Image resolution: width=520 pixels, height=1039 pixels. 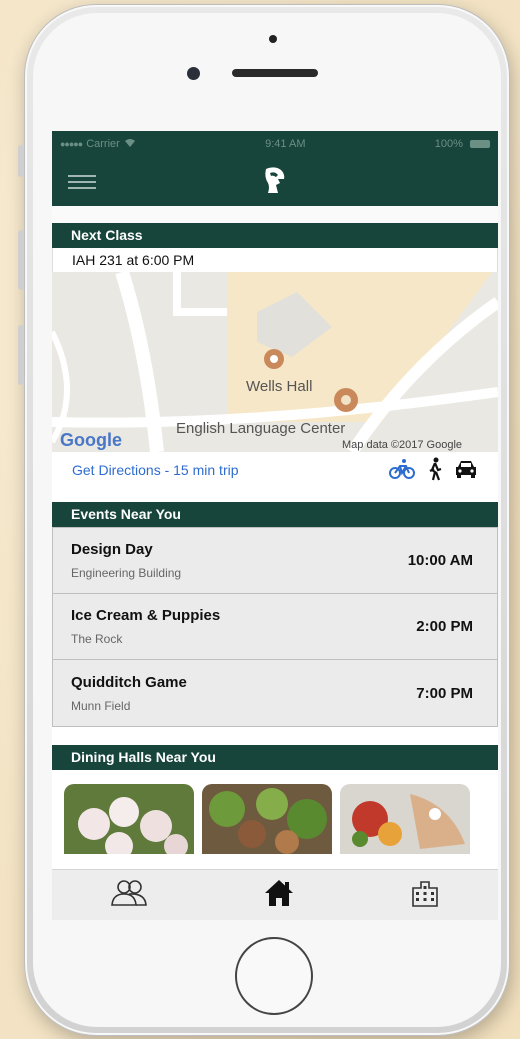 What do you see at coordinates (275, 514) in the screenshot?
I see `events-header: Events Near You` at bounding box center [275, 514].